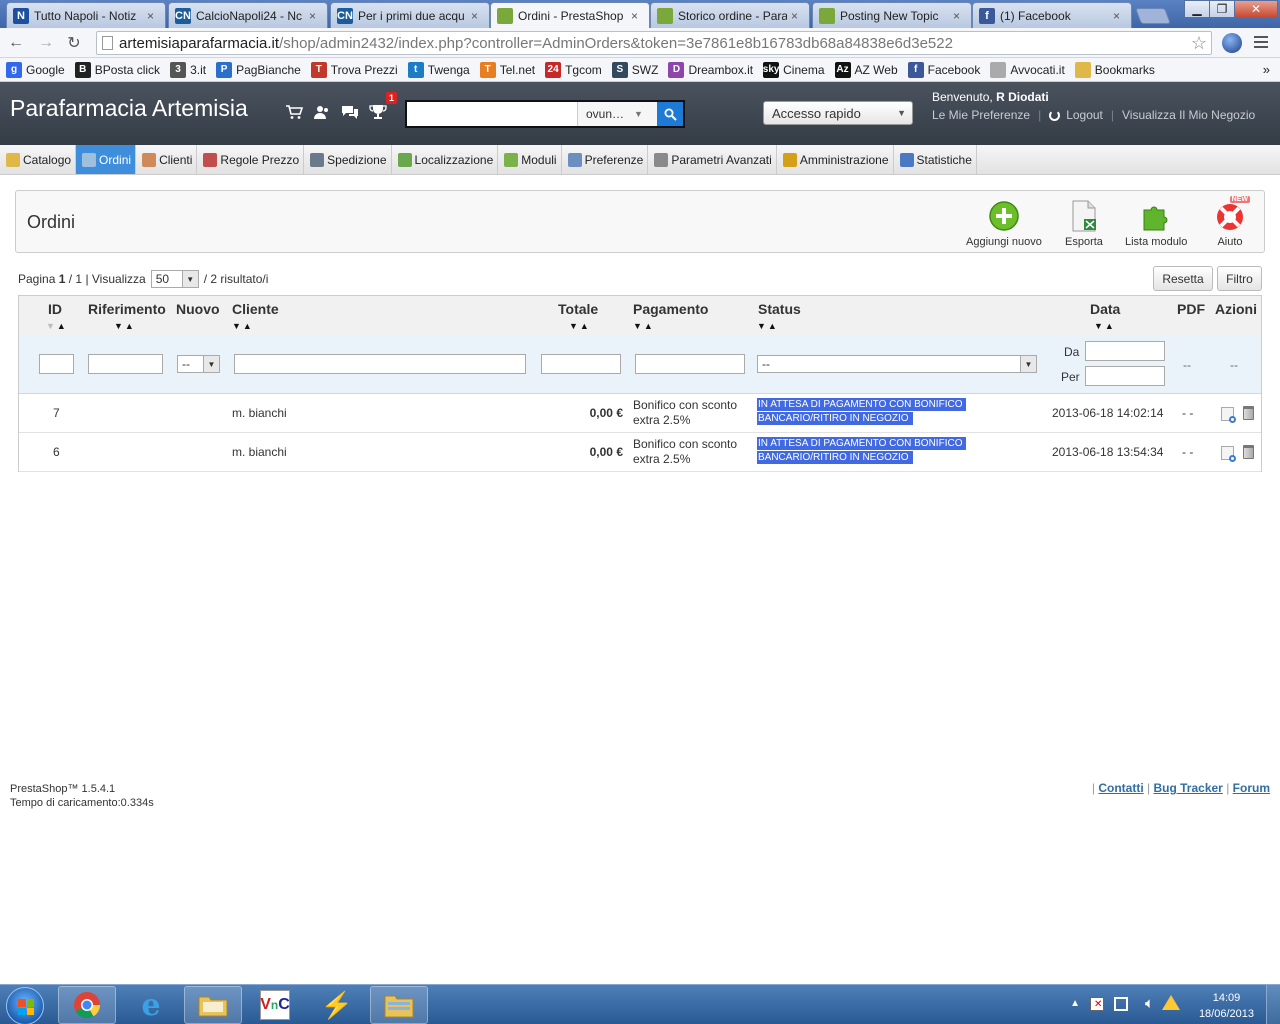 This screenshot has height=1024, width=1280. What do you see at coordinates (1120, 788) in the screenshot?
I see `contacts-link: Contatti` at bounding box center [1120, 788].